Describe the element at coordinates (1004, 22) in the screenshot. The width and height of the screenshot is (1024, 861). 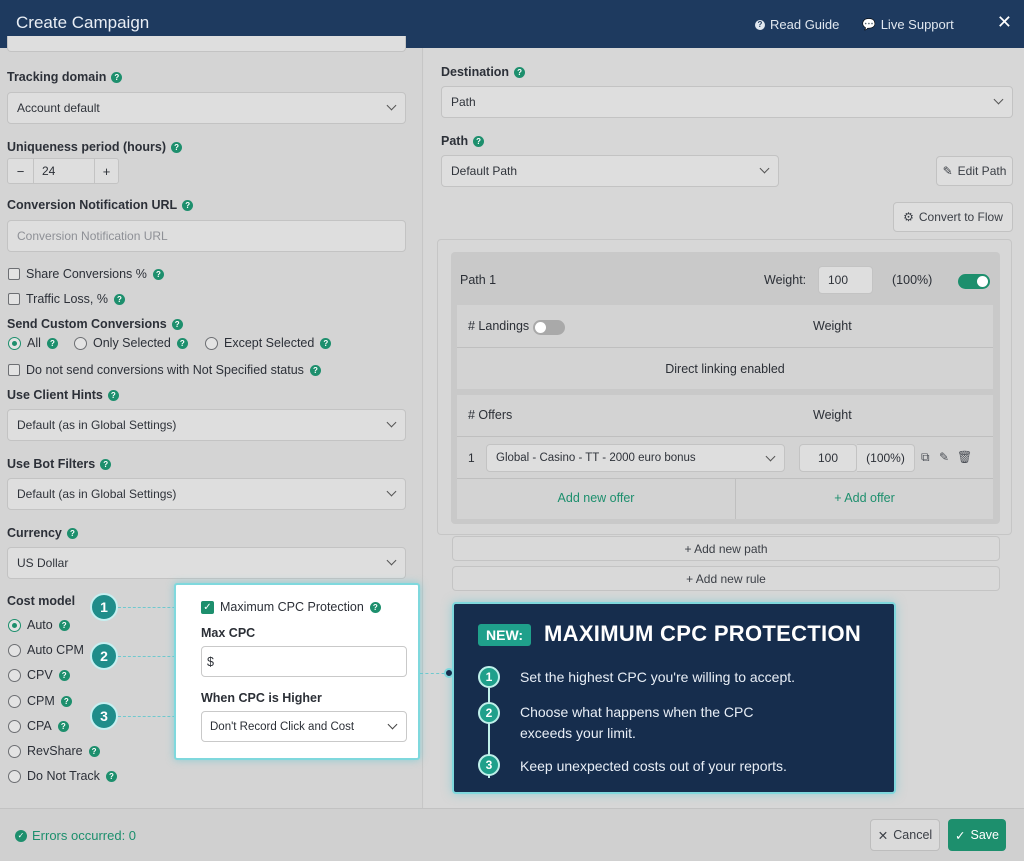
I see `close-icon: ✕` at that location.